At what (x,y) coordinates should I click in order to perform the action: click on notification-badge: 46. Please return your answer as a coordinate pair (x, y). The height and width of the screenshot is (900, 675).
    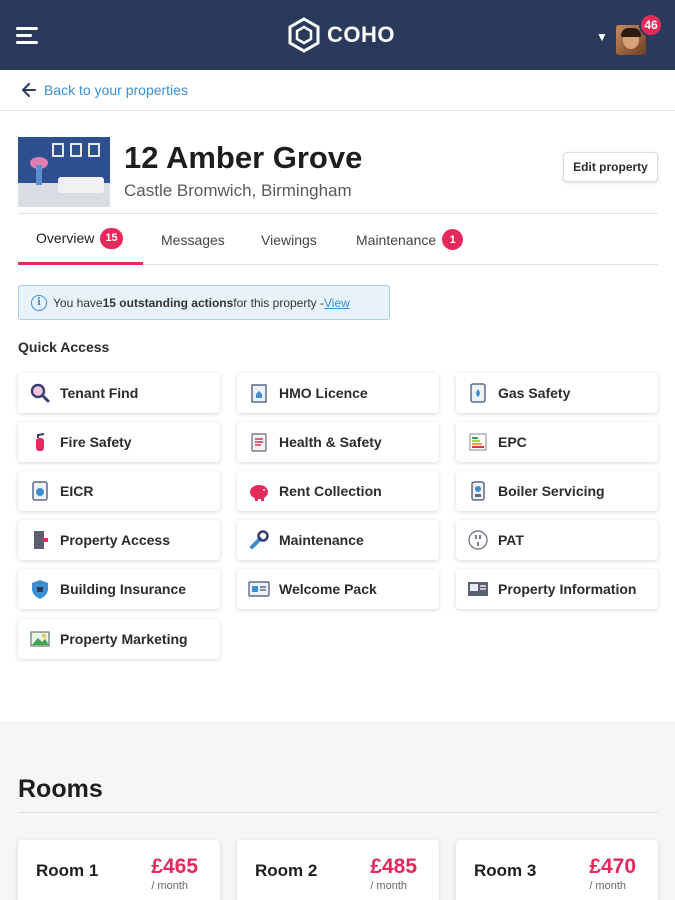
    Looking at the image, I should click on (651, 25).